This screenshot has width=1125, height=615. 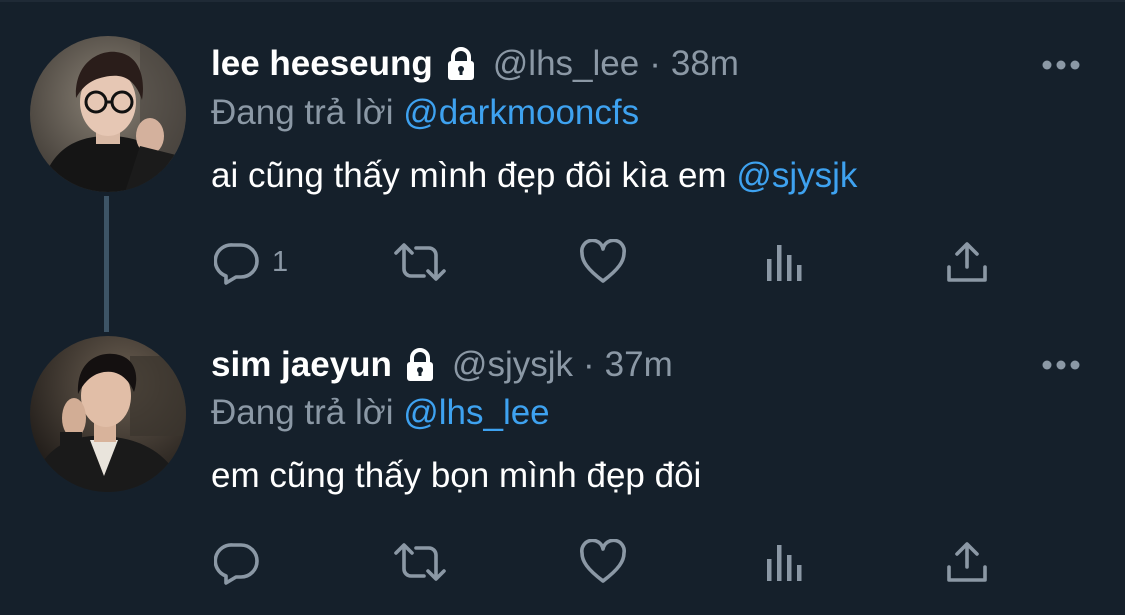 What do you see at coordinates (705, 64) in the screenshot?
I see `timestamp: 38m` at bounding box center [705, 64].